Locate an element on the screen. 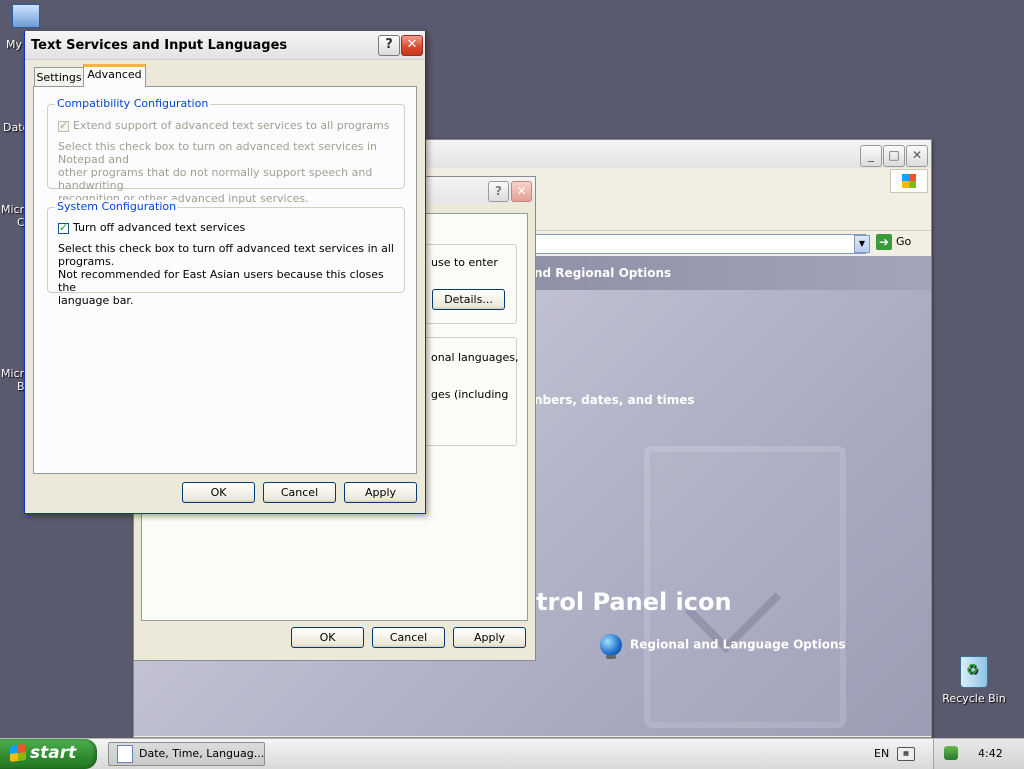 This screenshot has height=769, width=1024. go-label: Go is located at coordinates (904, 241).